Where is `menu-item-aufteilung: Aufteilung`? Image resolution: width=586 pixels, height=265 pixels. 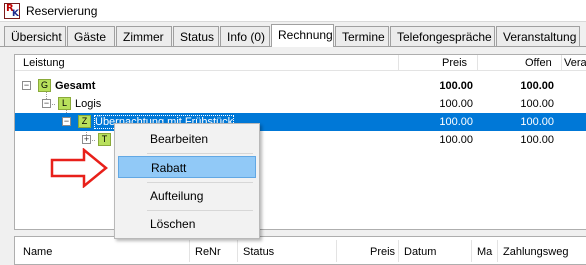
menu-item-aufteilung: Aufteilung is located at coordinates (187, 196).